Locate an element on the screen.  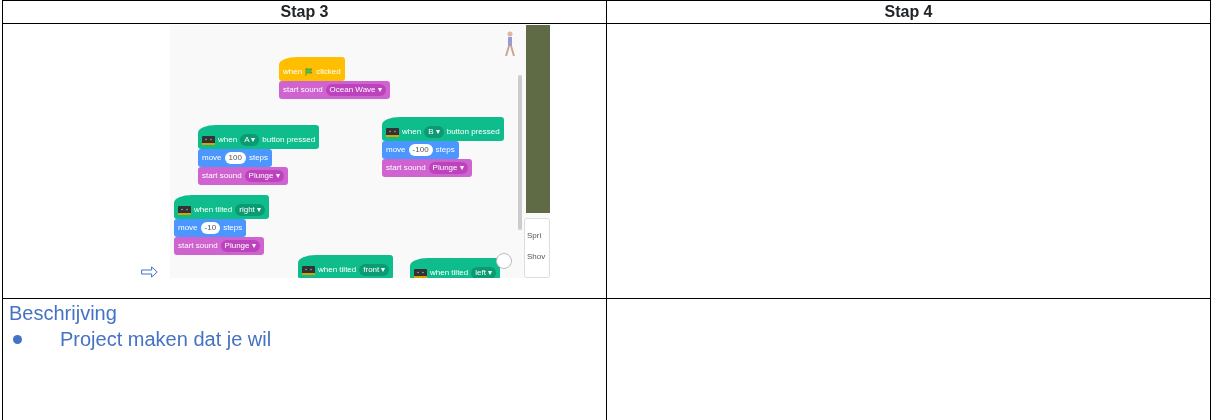
scrollbar is located at coordinates (520, 152).